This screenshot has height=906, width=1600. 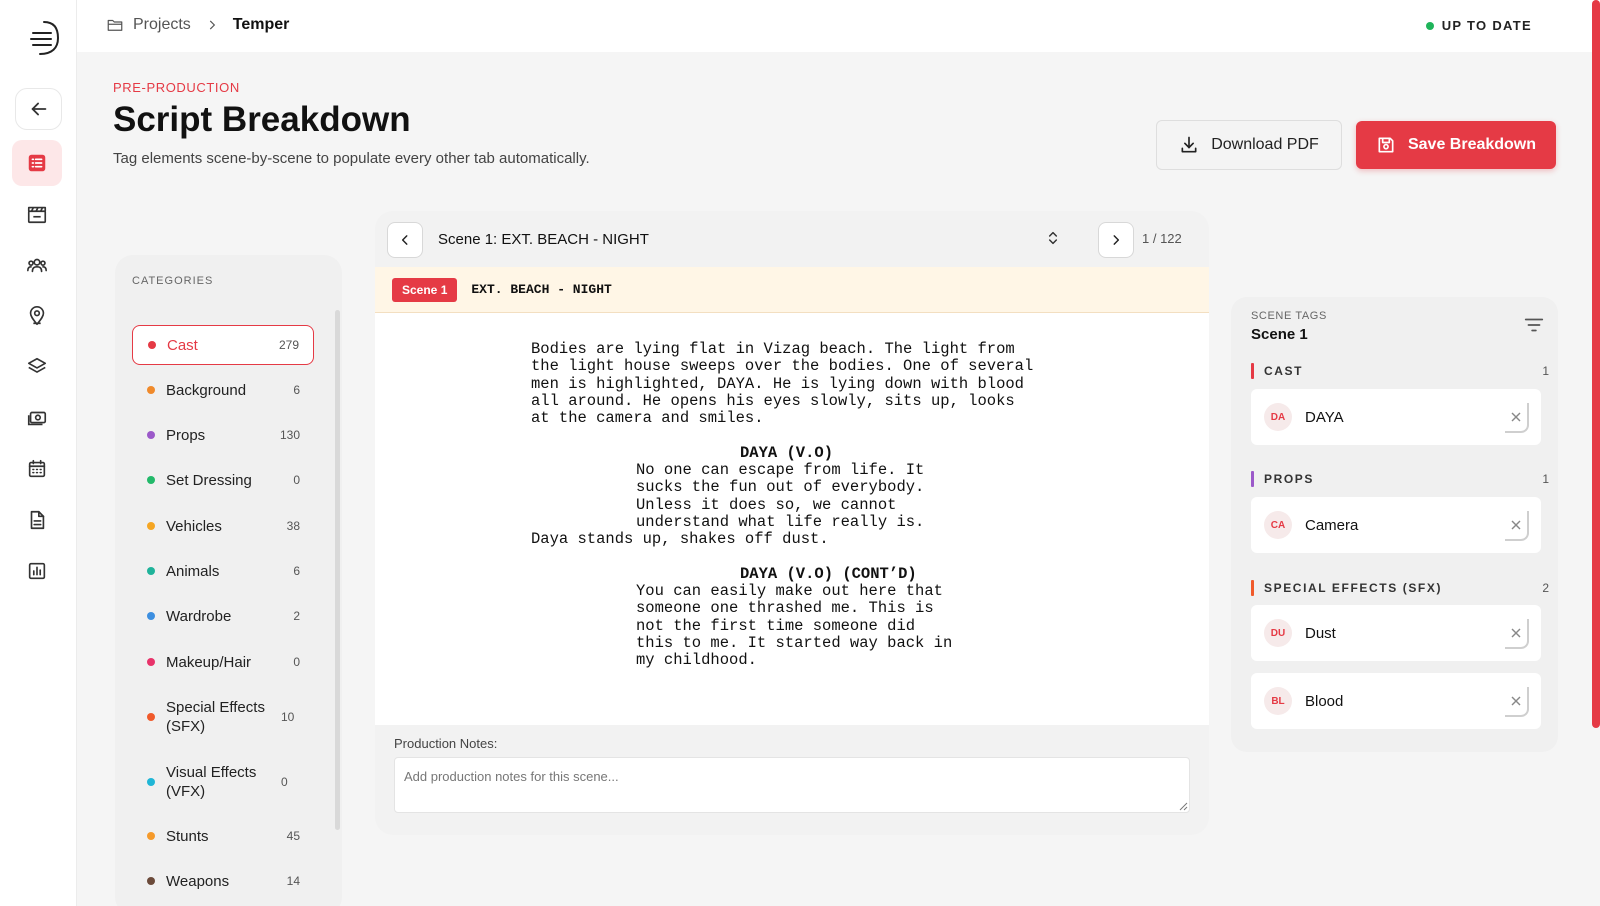 What do you see at coordinates (289, 435) in the screenshot?
I see `category-count: 130` at bounding box center [289, 435].